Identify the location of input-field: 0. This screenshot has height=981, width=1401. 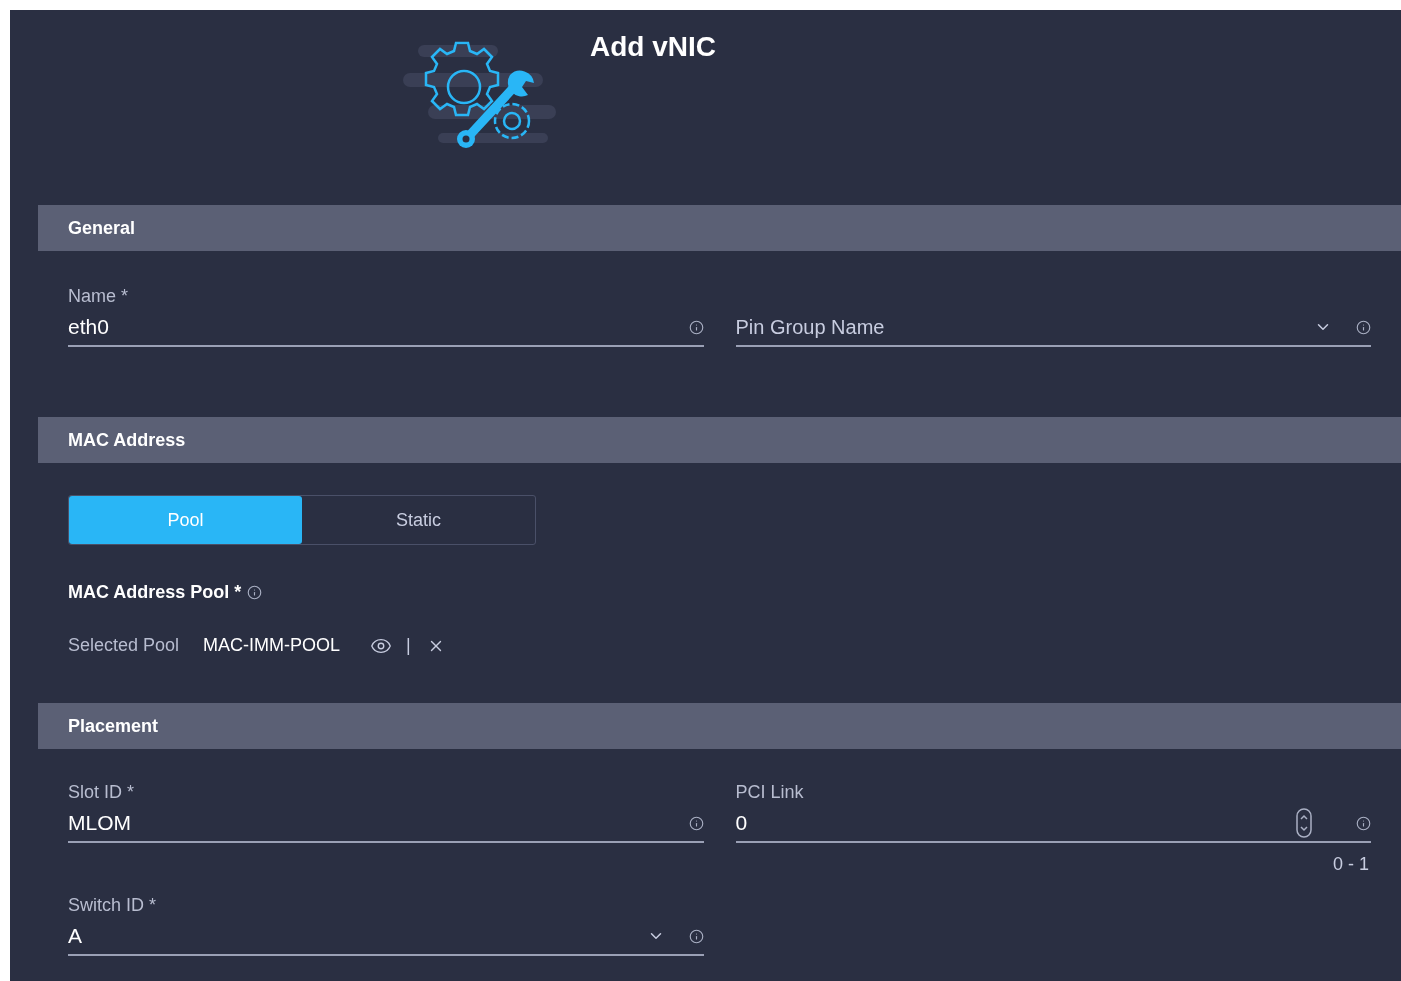
(1009, 823).